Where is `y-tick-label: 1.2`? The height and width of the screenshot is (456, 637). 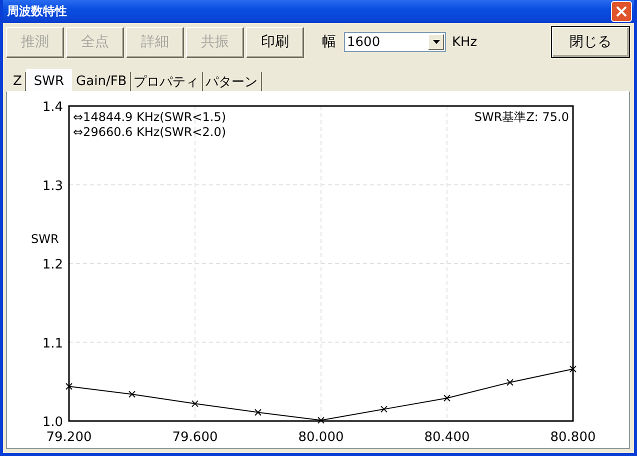
y-tick-label: 1.2 is located at coordinates (52, 265).